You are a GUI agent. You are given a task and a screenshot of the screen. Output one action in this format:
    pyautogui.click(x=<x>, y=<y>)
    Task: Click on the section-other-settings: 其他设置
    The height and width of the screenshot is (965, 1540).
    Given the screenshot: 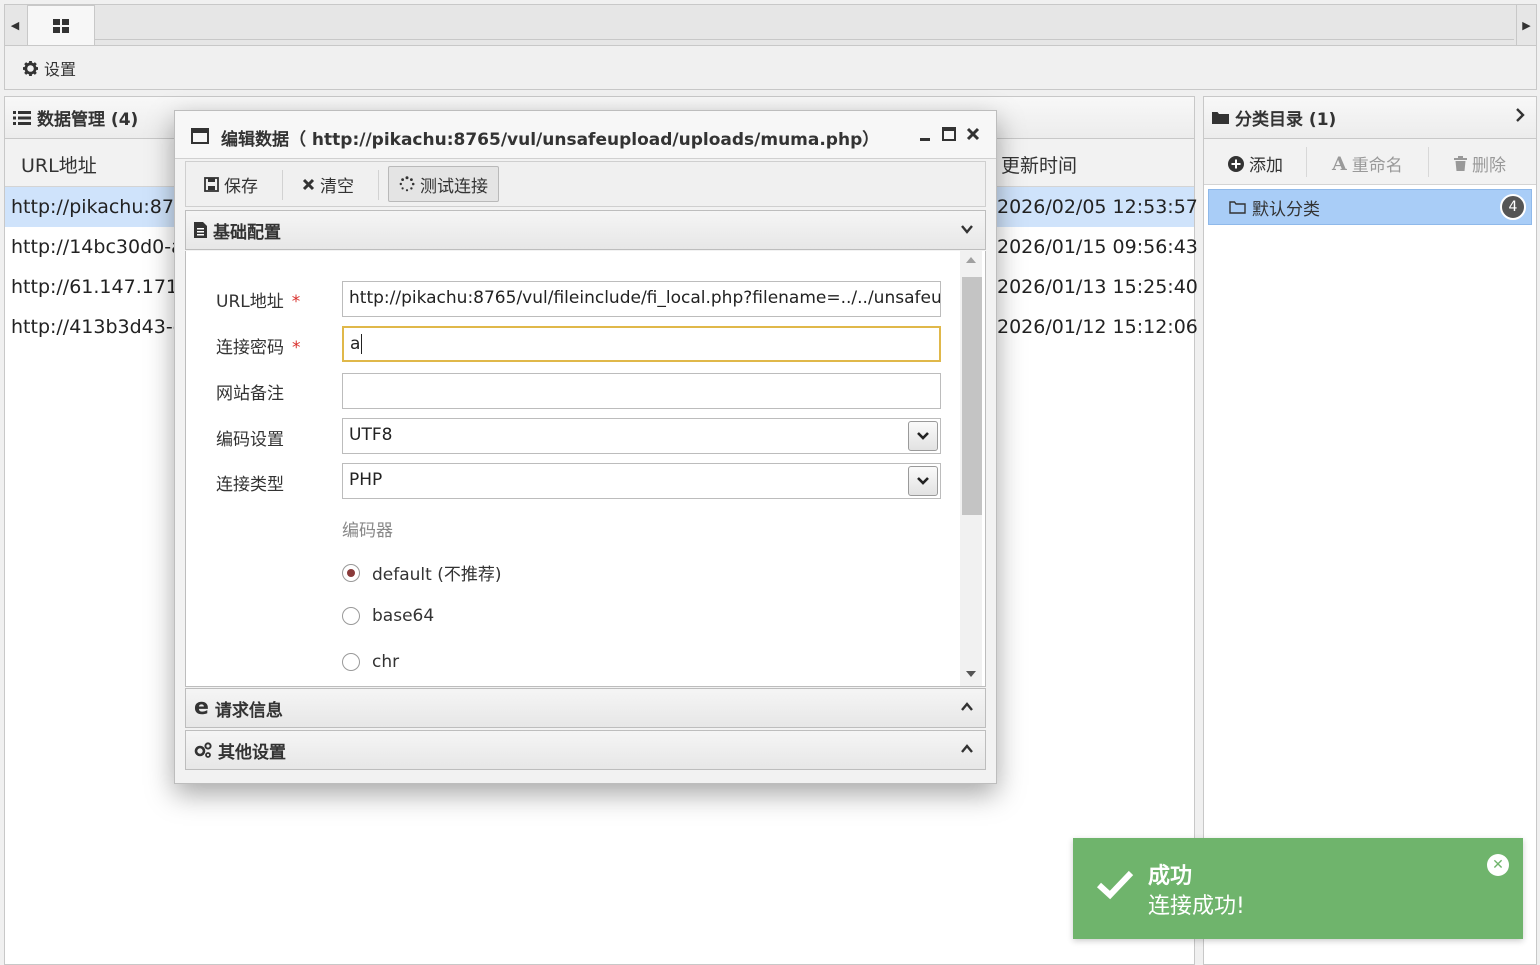 What is the action you would take?
    pyautogui.click(x=585, y=750)
    